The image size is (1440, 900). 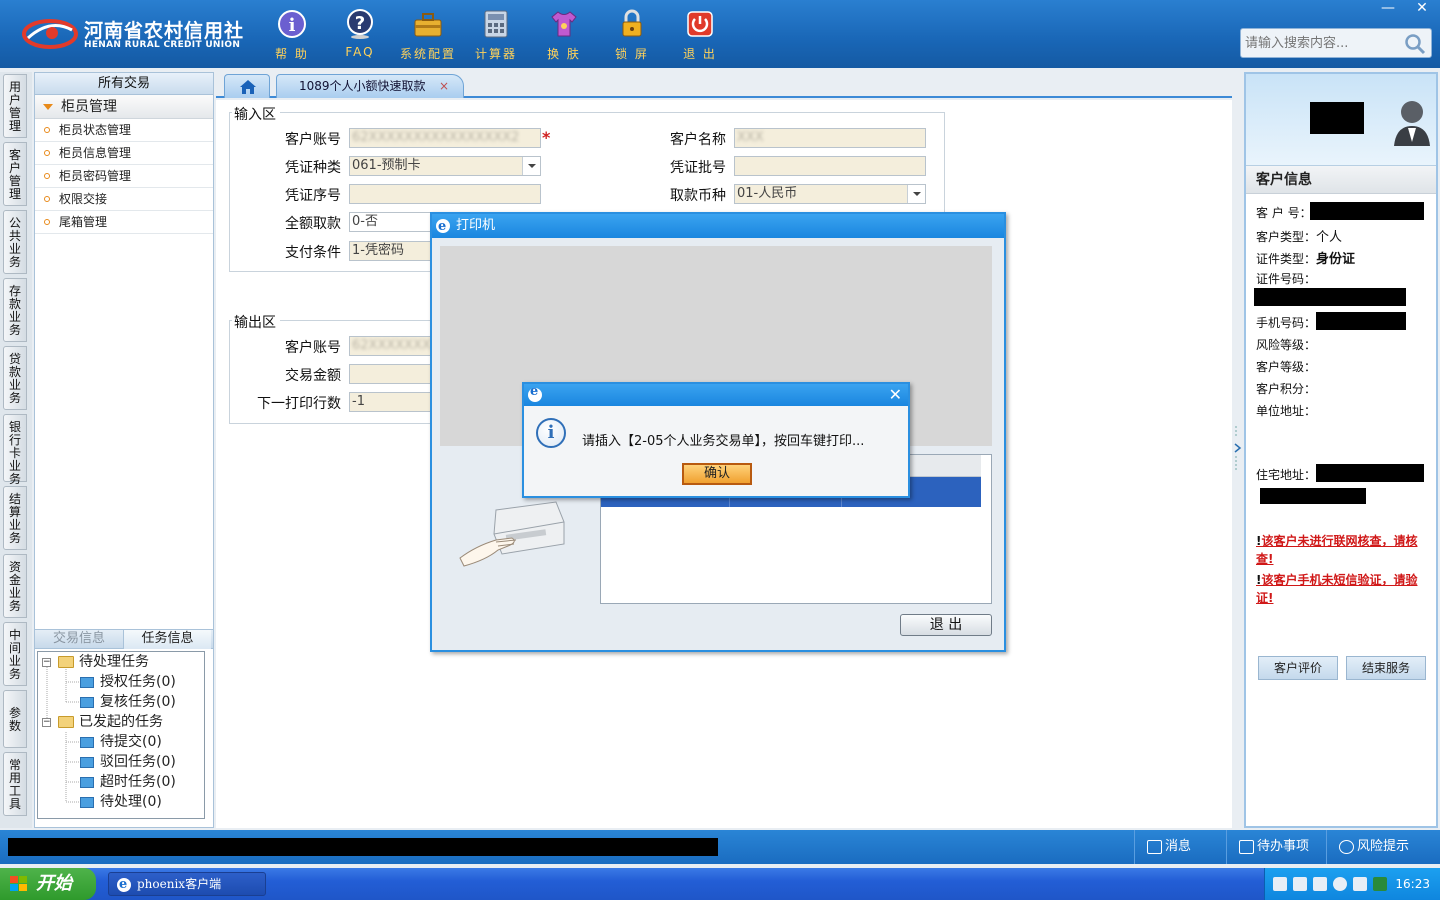 I want to click on end-service-button: 结束服务, so click(x=1386, y=668).